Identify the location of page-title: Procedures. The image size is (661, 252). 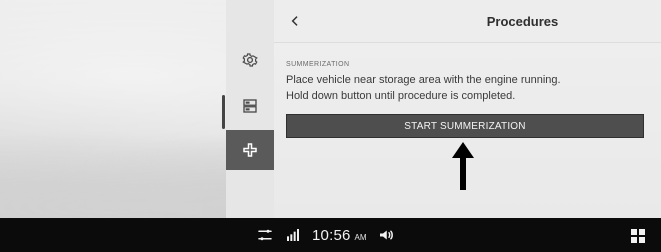
(522, 21).